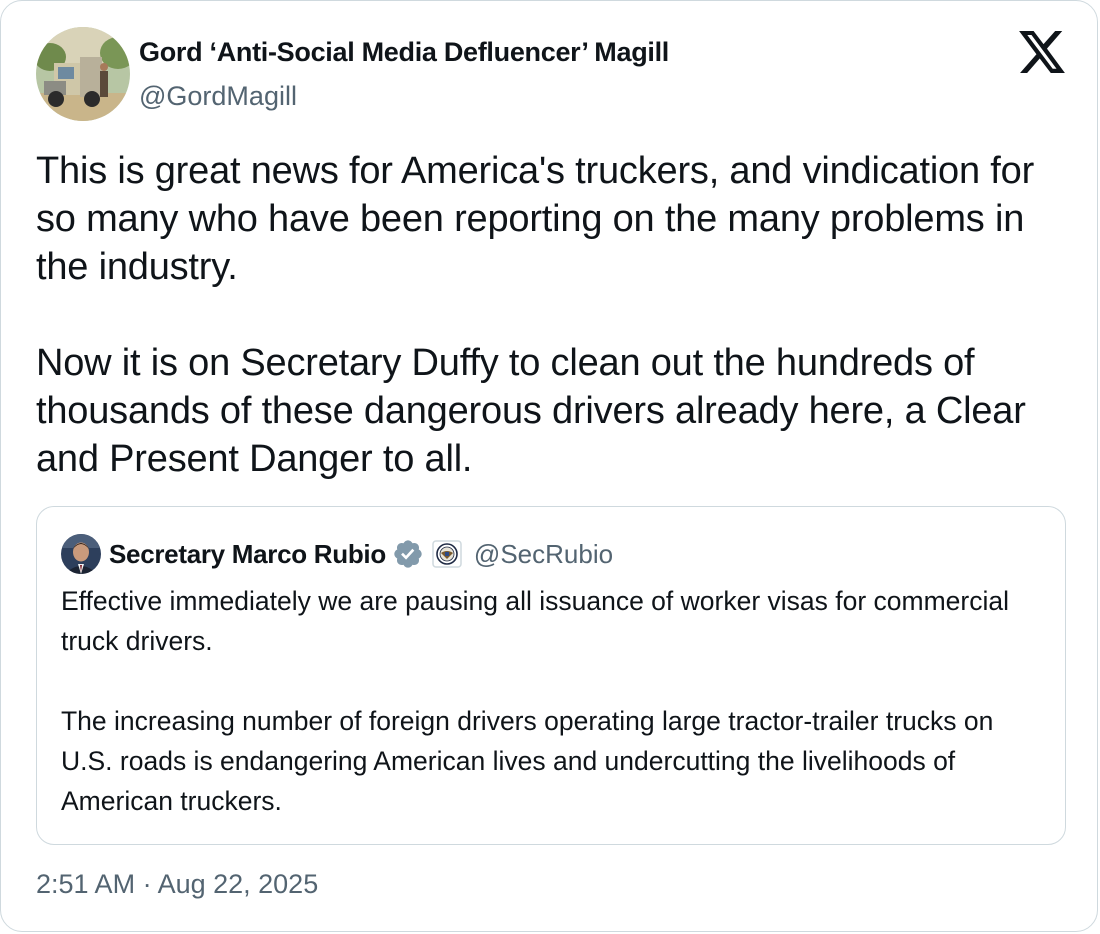 This screenshot has width=1100, height=934. What do you see at coordinates (1042, 52) in the screenshot?
I see `x-logo-icon` at bounding box center [1042, 52].